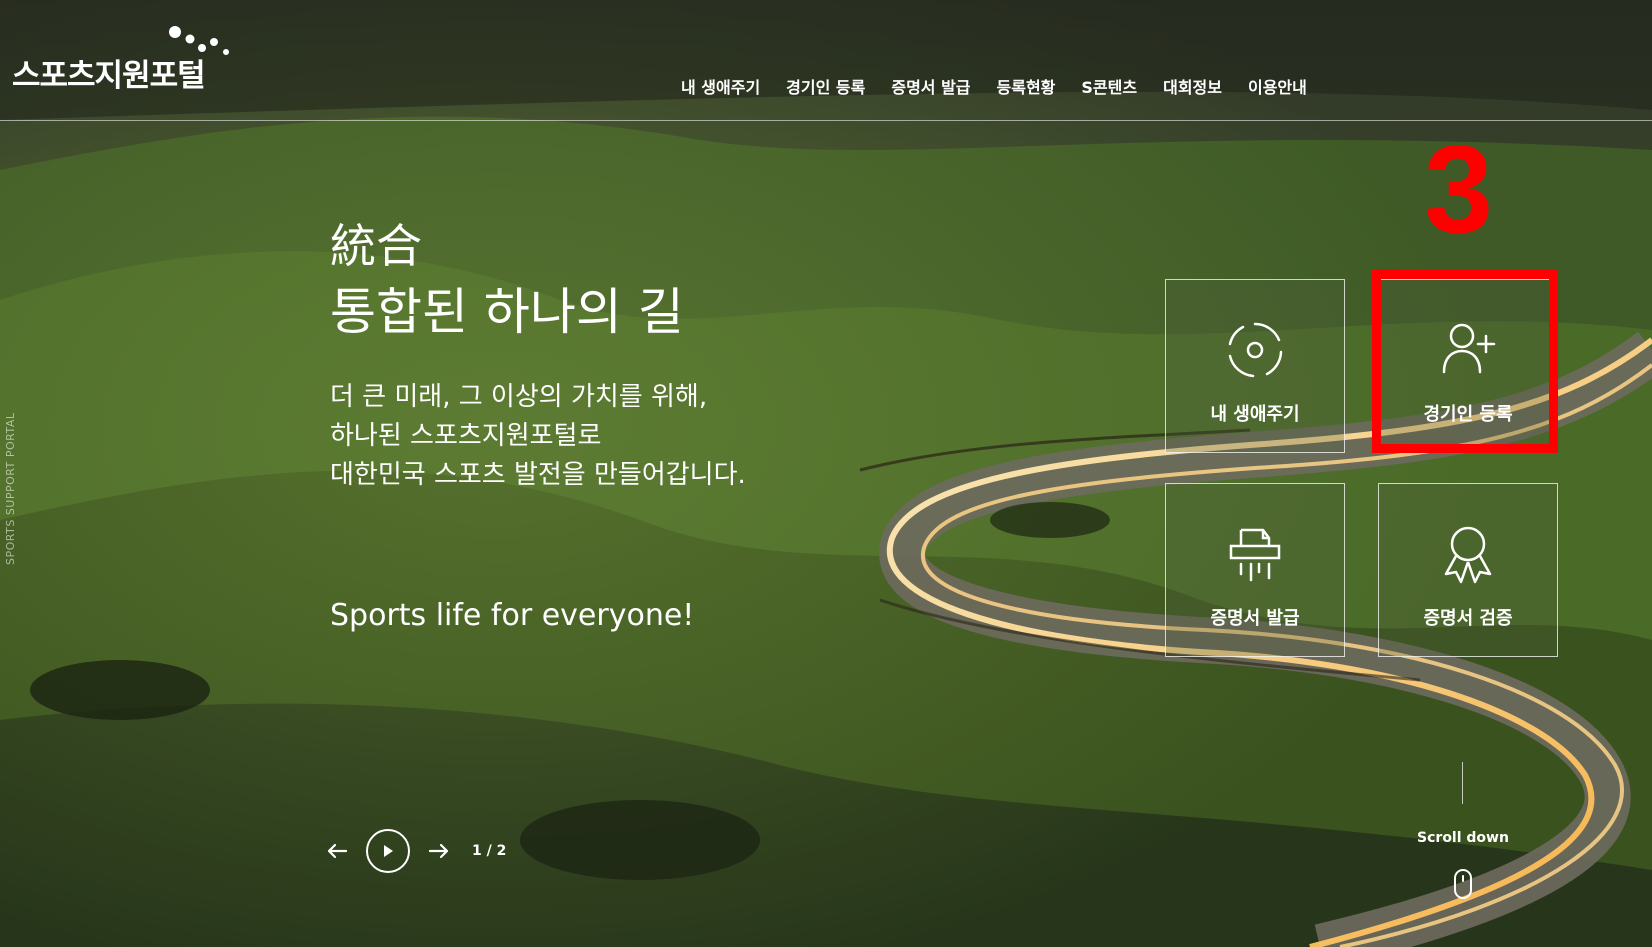 The height and width of the screenshot is (947, 1652). I want to click on nav-item-athlete-registration: 경기인 등록, so click(825, 86).